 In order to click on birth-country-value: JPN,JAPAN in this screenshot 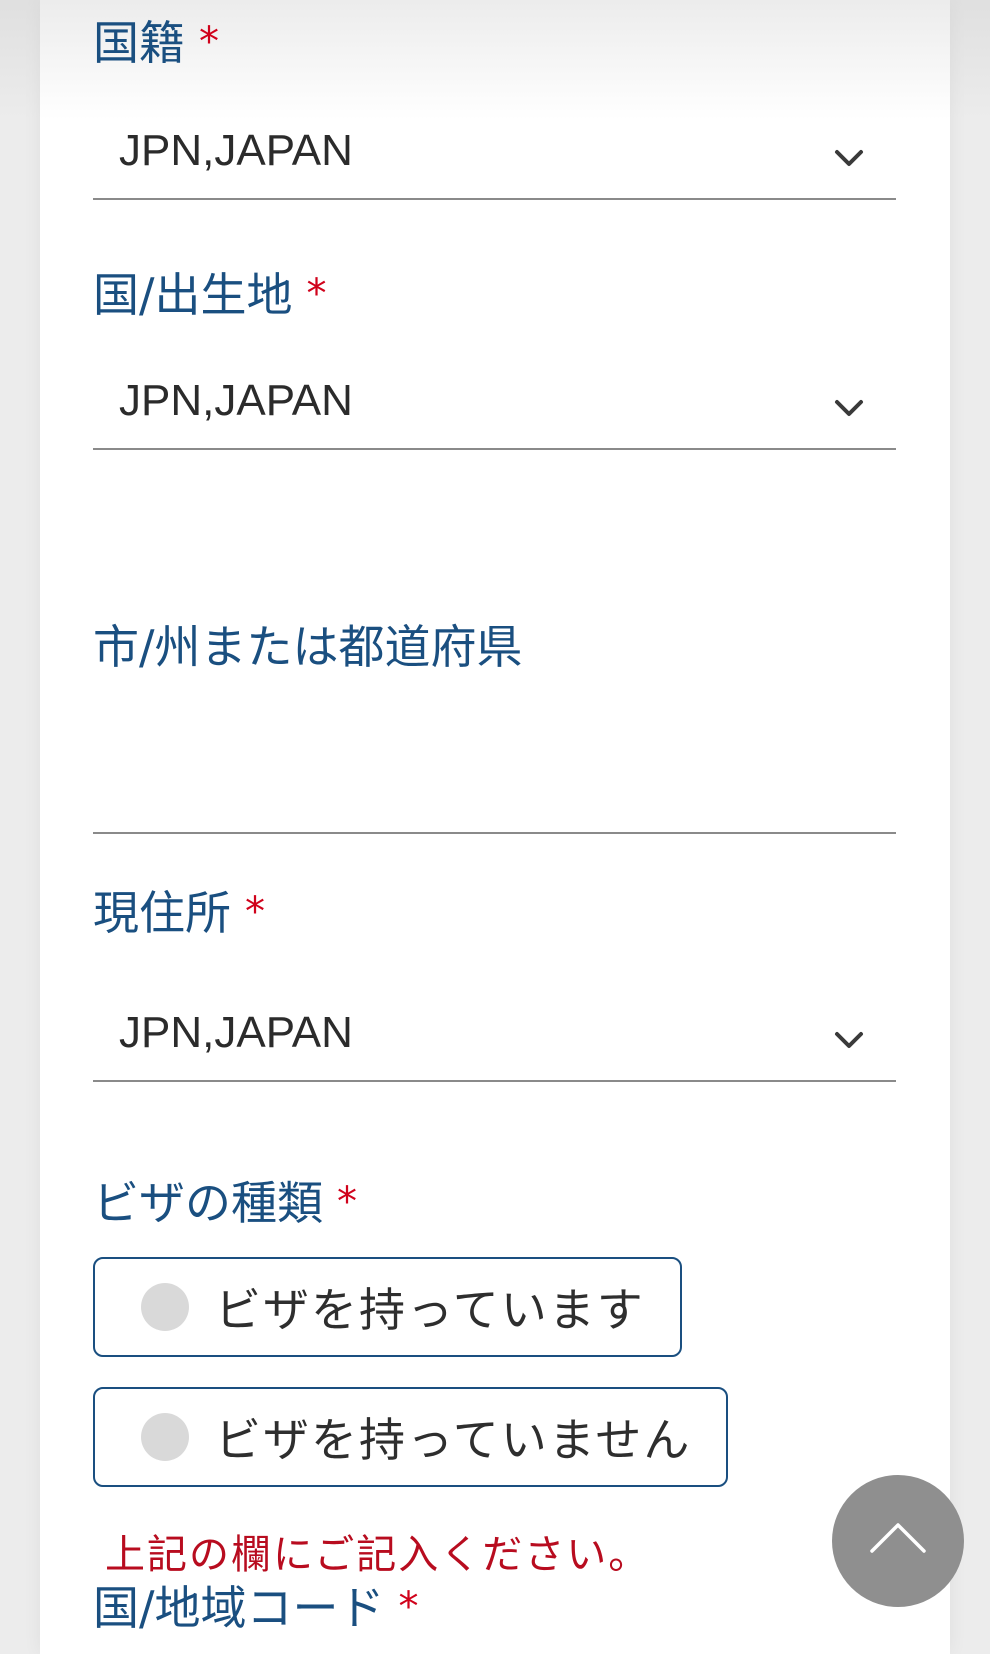, I will do `click(236, 400)`.